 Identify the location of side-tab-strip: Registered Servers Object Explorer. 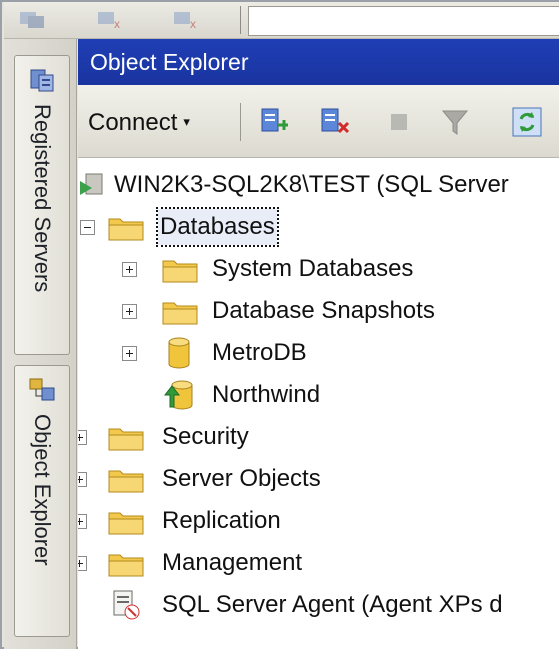
(40, 344).